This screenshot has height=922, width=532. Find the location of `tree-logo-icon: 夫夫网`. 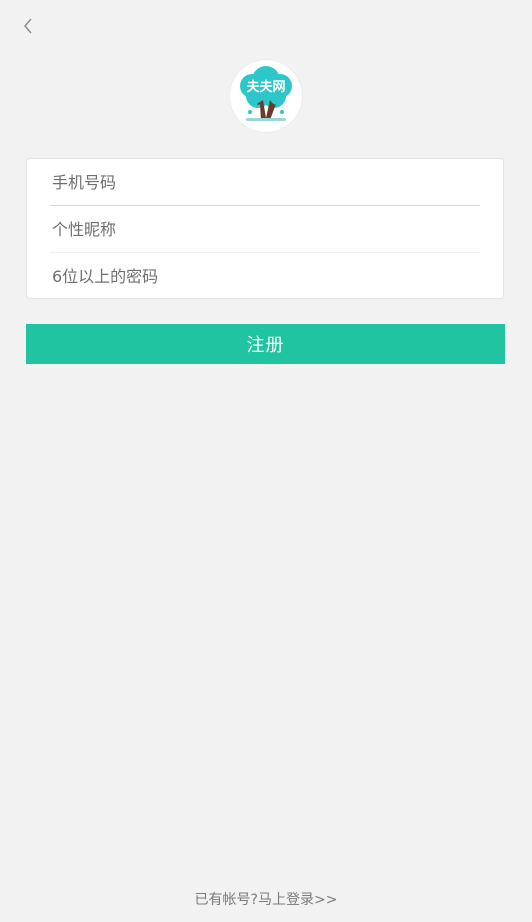

tree-logo-icon: 夫夫网 is located at coordinates (266, 93).